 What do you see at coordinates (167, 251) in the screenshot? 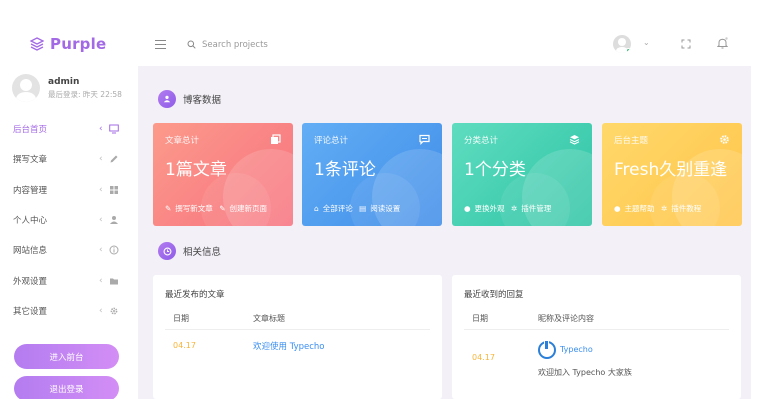
I see `clock-icon` at bounding box center [167, 251].